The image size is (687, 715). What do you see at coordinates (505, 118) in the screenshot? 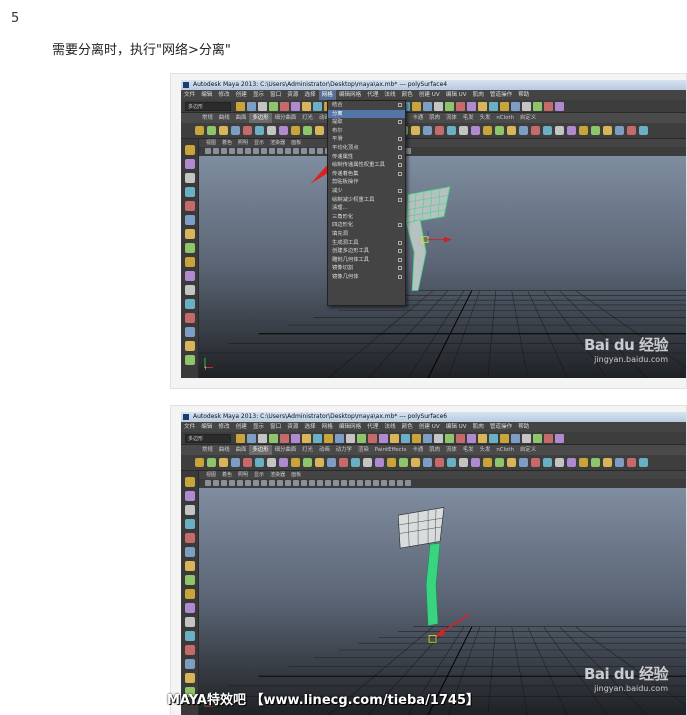
I see `shelf-tab: nCloth` at bounding box center [505, 118].